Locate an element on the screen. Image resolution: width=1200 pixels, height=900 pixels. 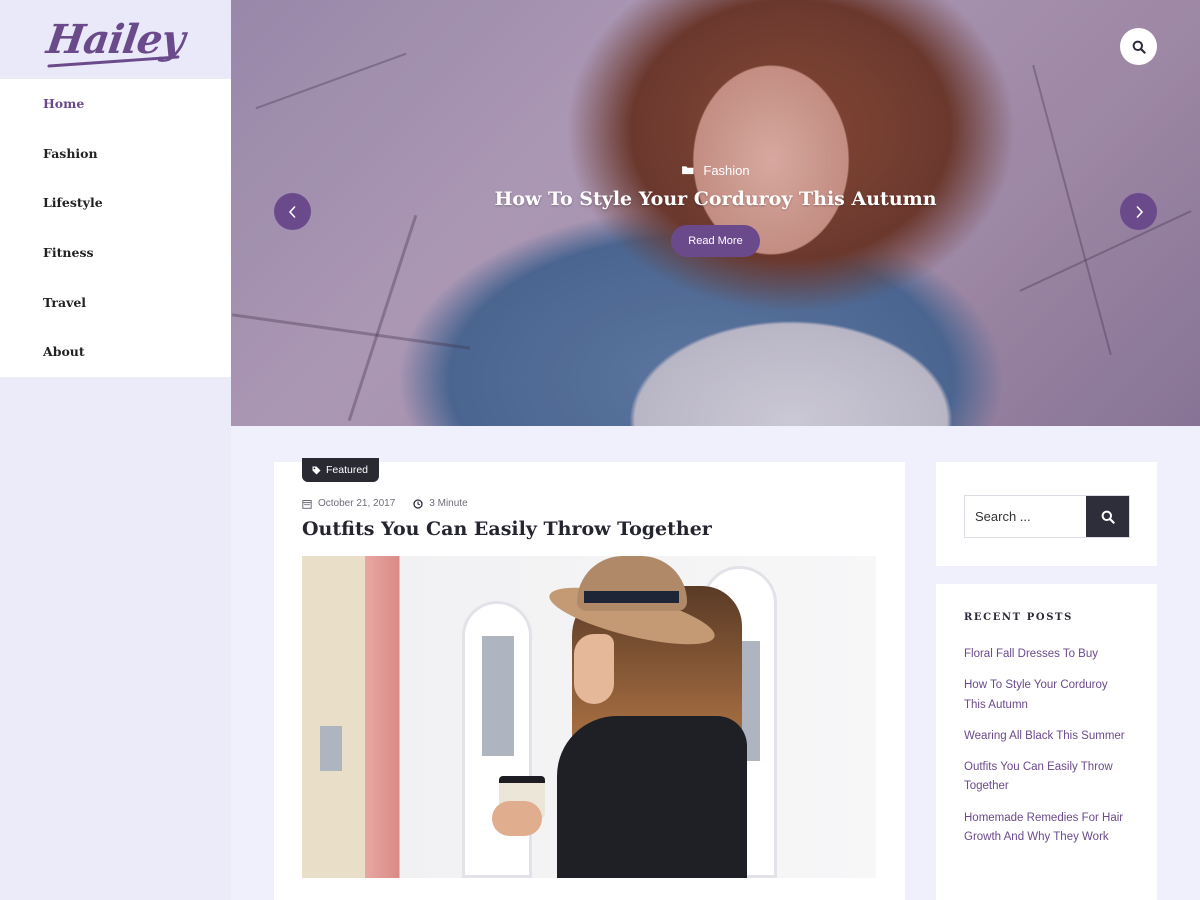
calendar-icon is located at coordinates (307, 504).